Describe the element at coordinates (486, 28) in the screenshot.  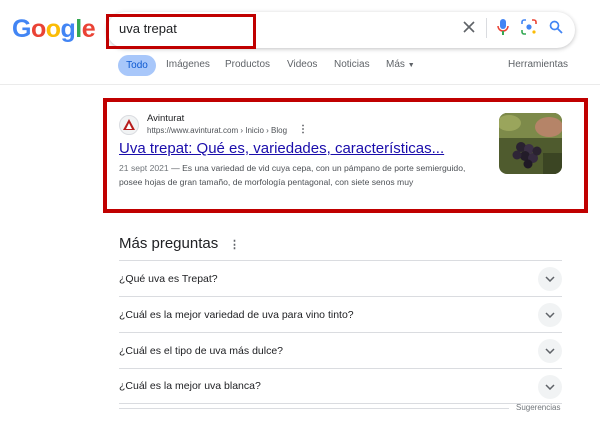
I see `search-divider` at that location.